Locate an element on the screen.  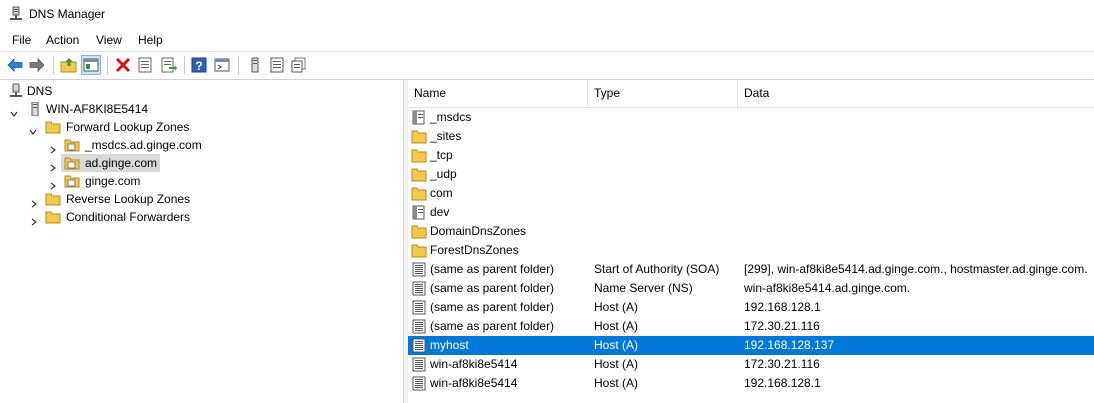
tree-node-reverse-lookup-zones: Reverse Lookup Zones is located at coordinates (200, 199).